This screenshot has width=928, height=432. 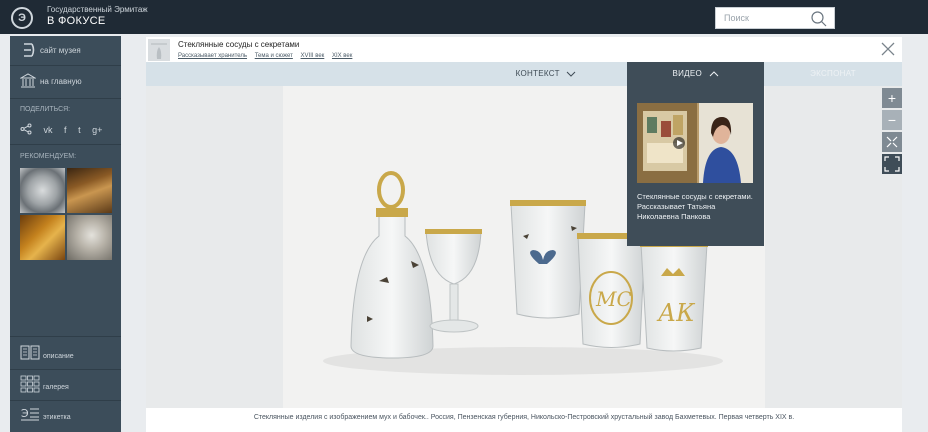 What do you see at coordinates (159, 50) in the screenshot?
I see `exhibit-header-thumbnail` at bounding box center [159, 50].